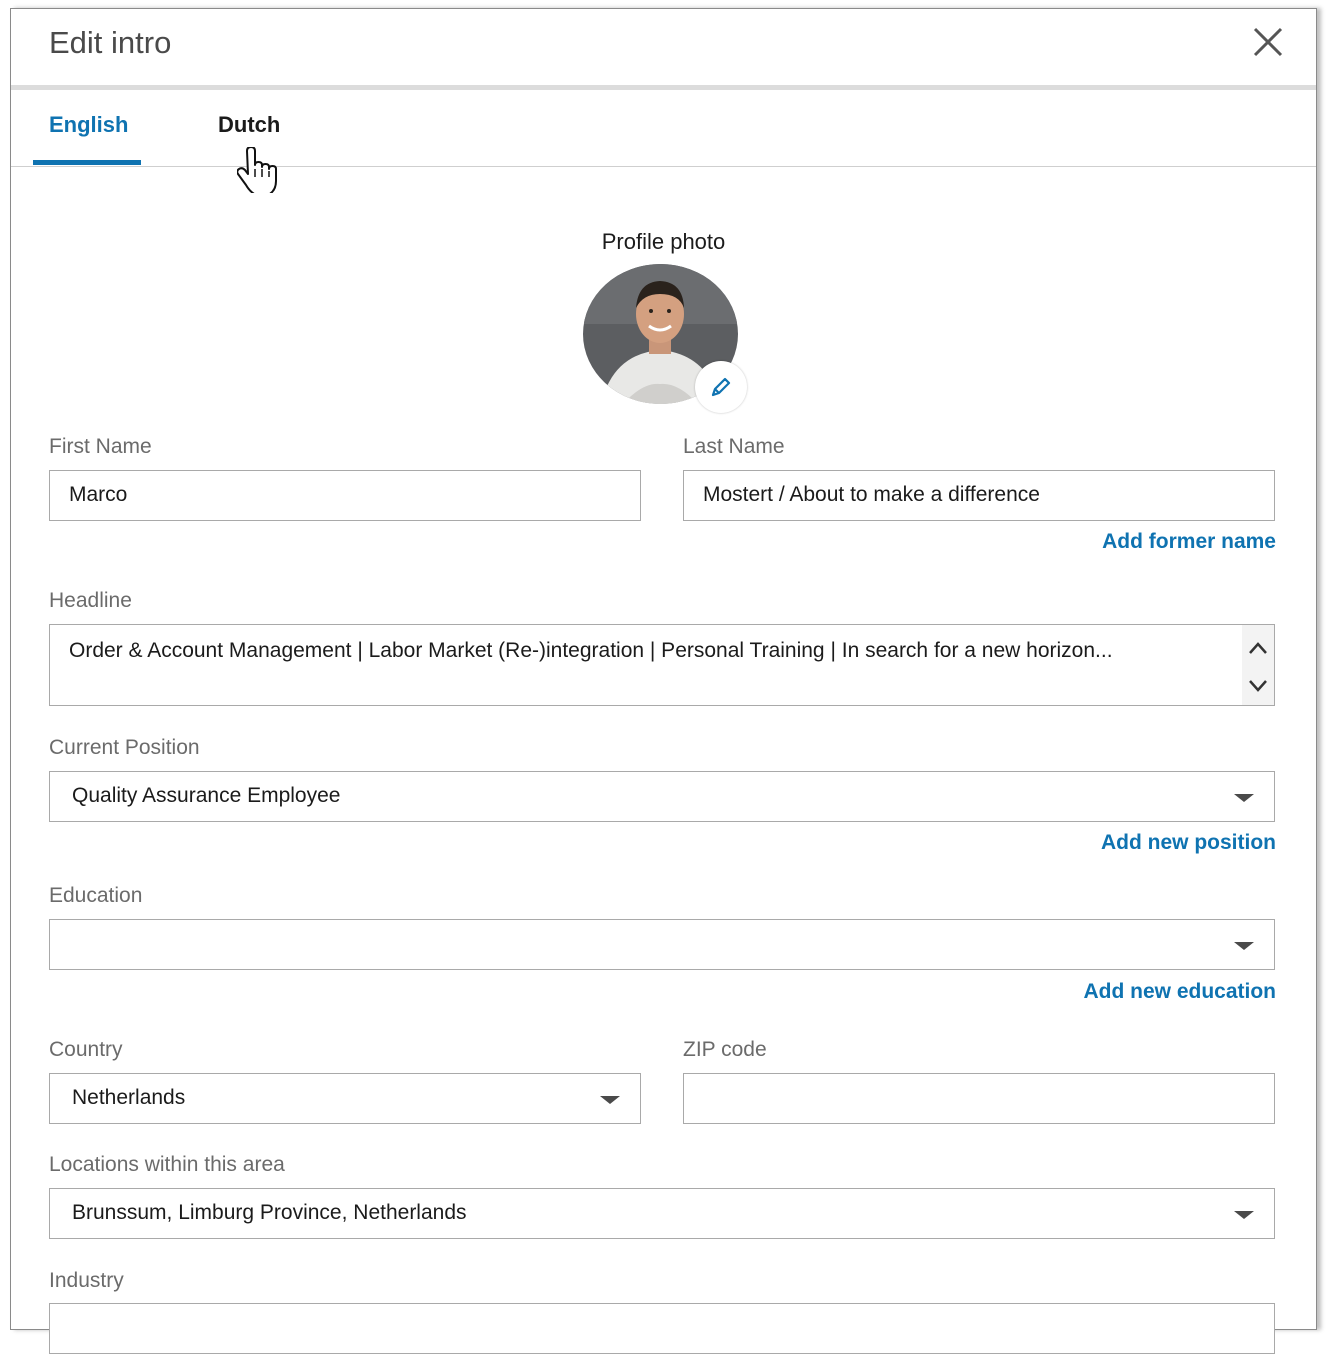 The width and height of the screenshot is (1327, 1354). I want to click on first-name-label: First Name, so click(100, 446).